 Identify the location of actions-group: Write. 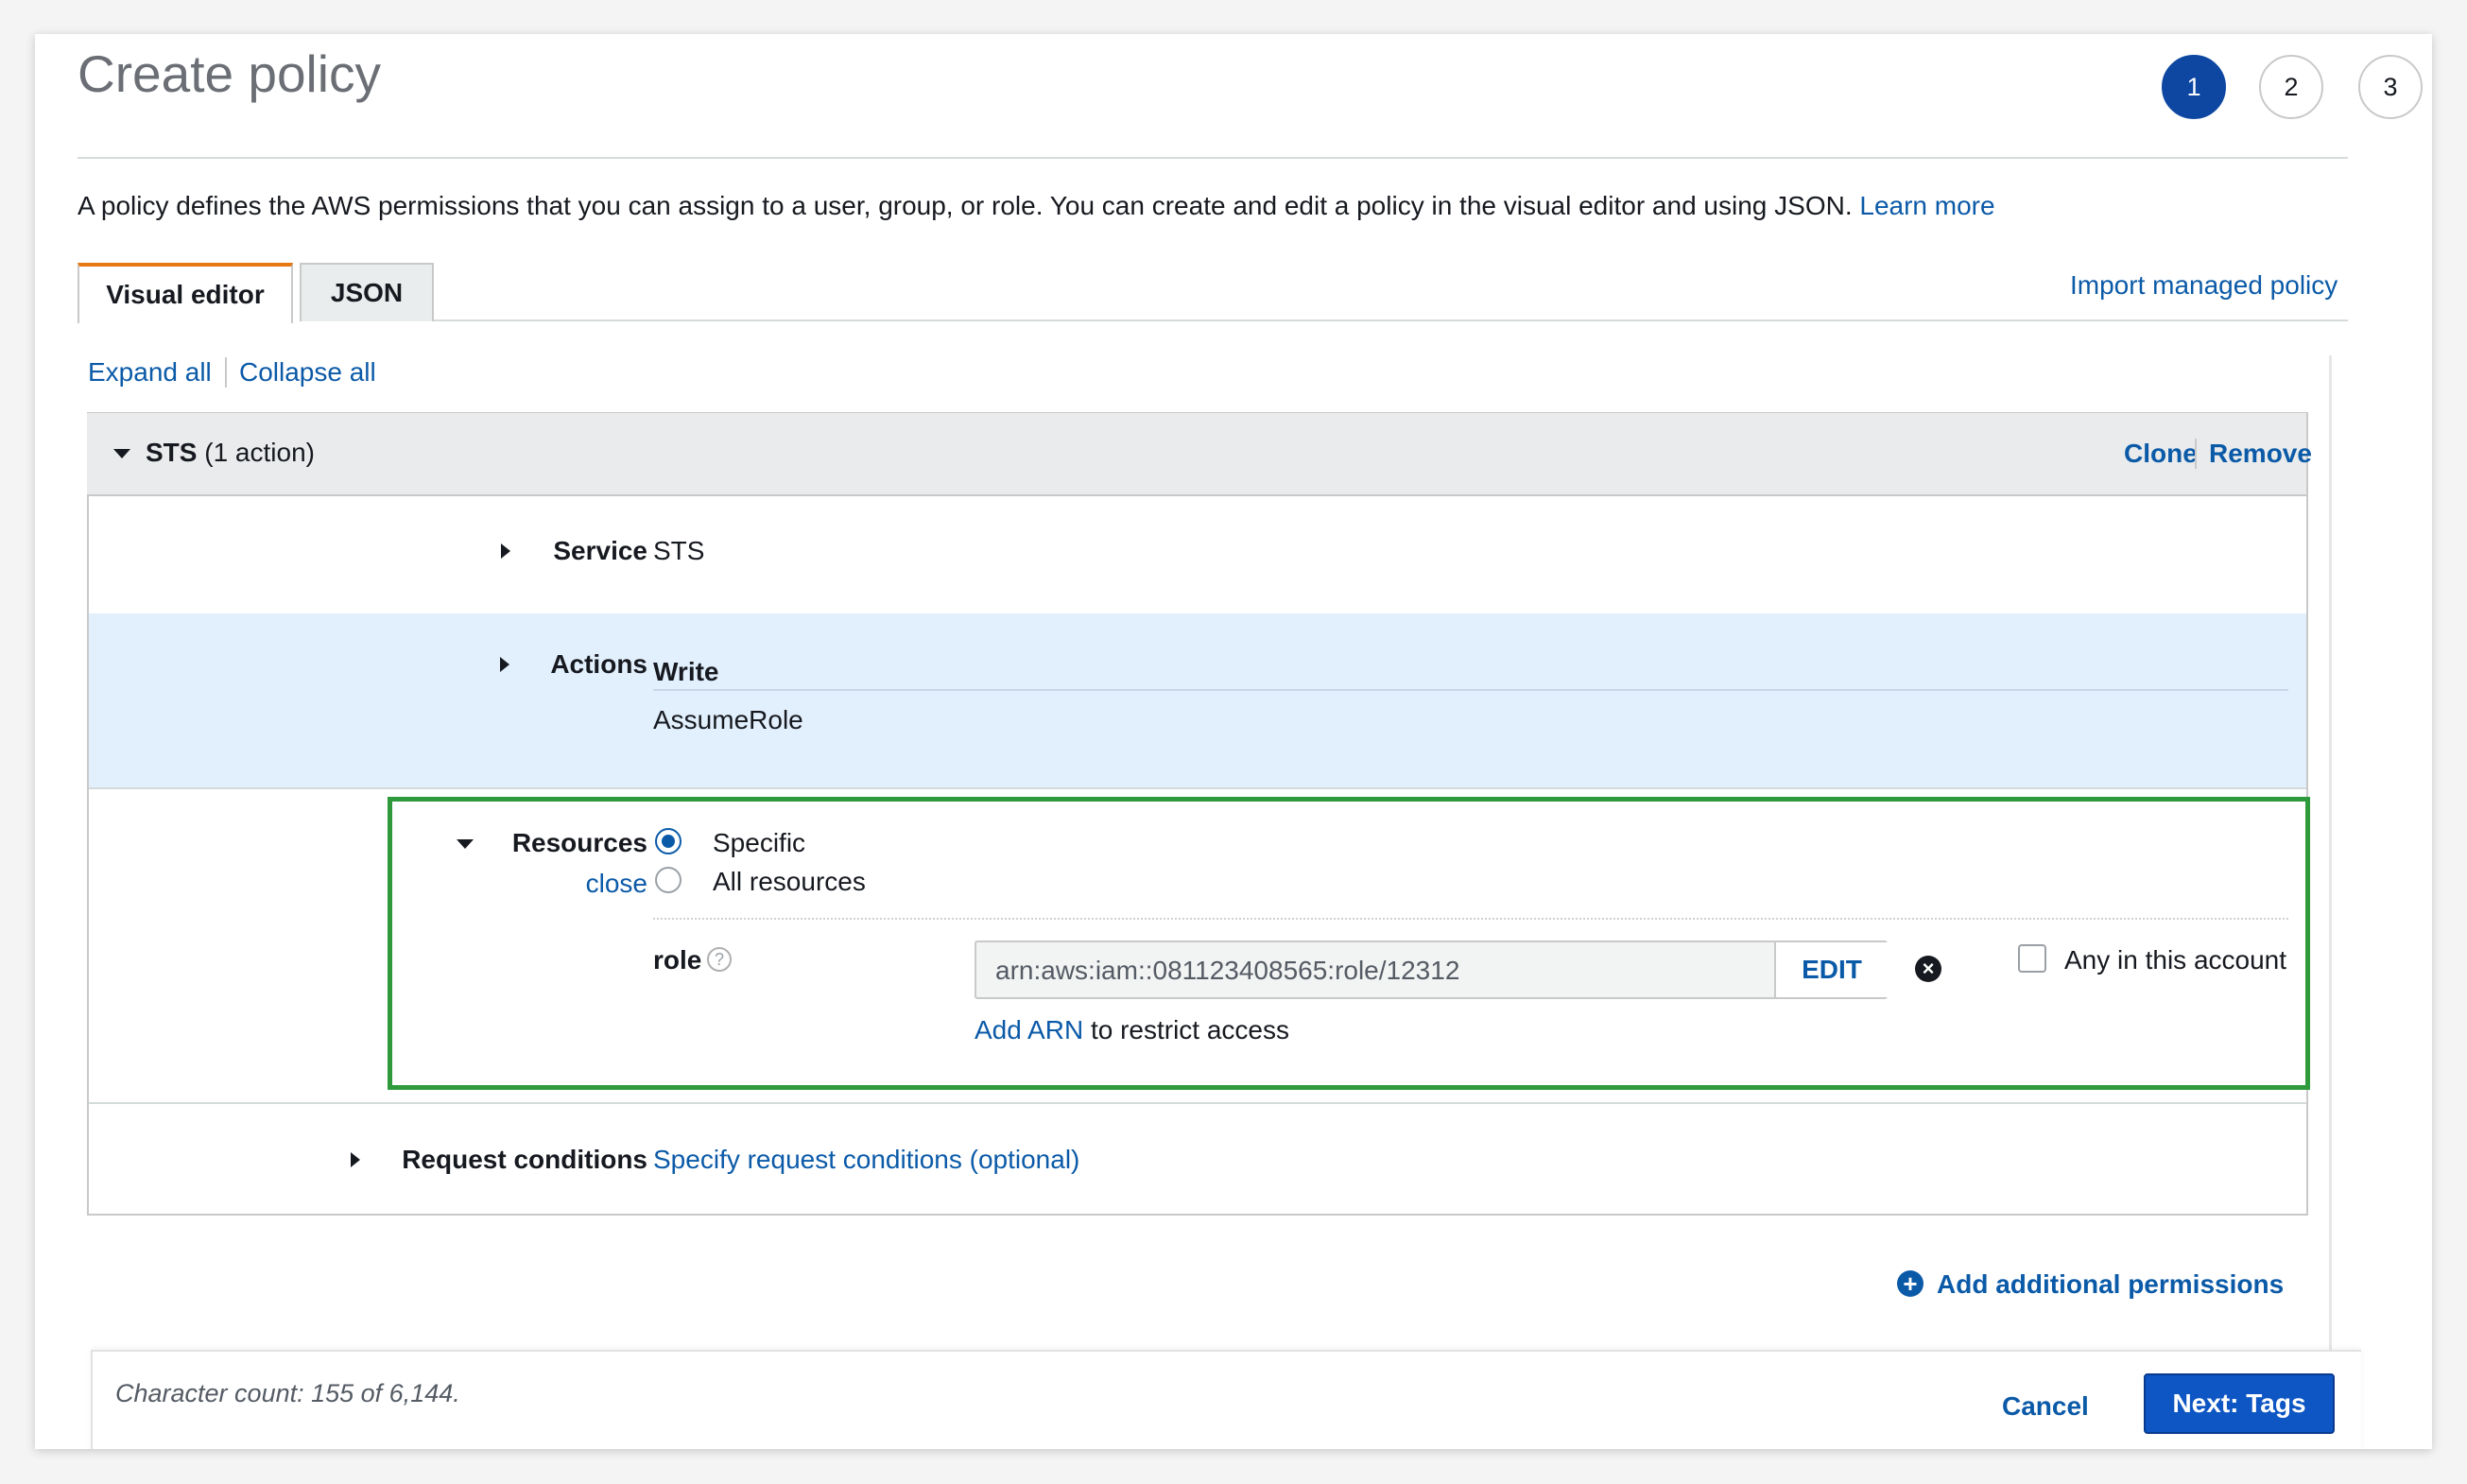
(686, 671).